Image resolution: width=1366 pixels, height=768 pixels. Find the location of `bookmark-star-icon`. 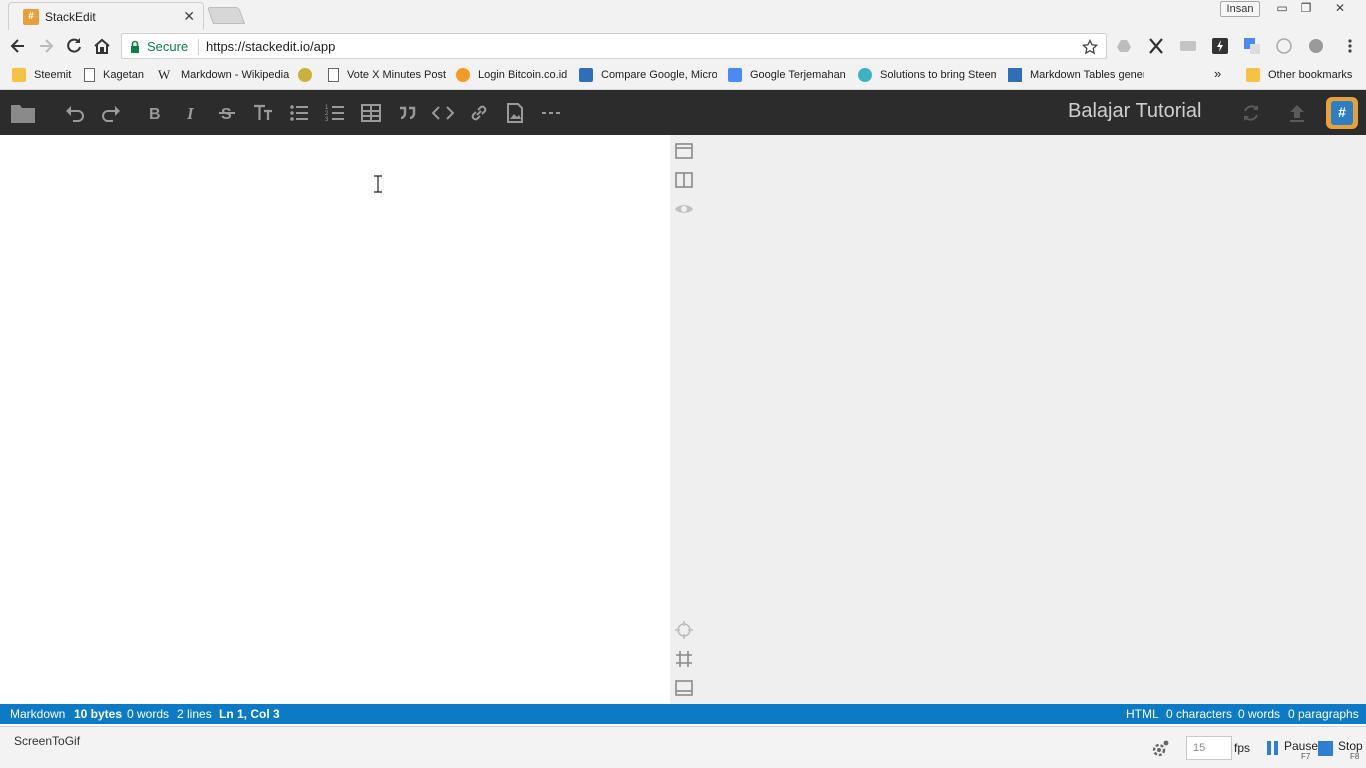

bookmark-star-icon is located at coordinates (1090, 47).